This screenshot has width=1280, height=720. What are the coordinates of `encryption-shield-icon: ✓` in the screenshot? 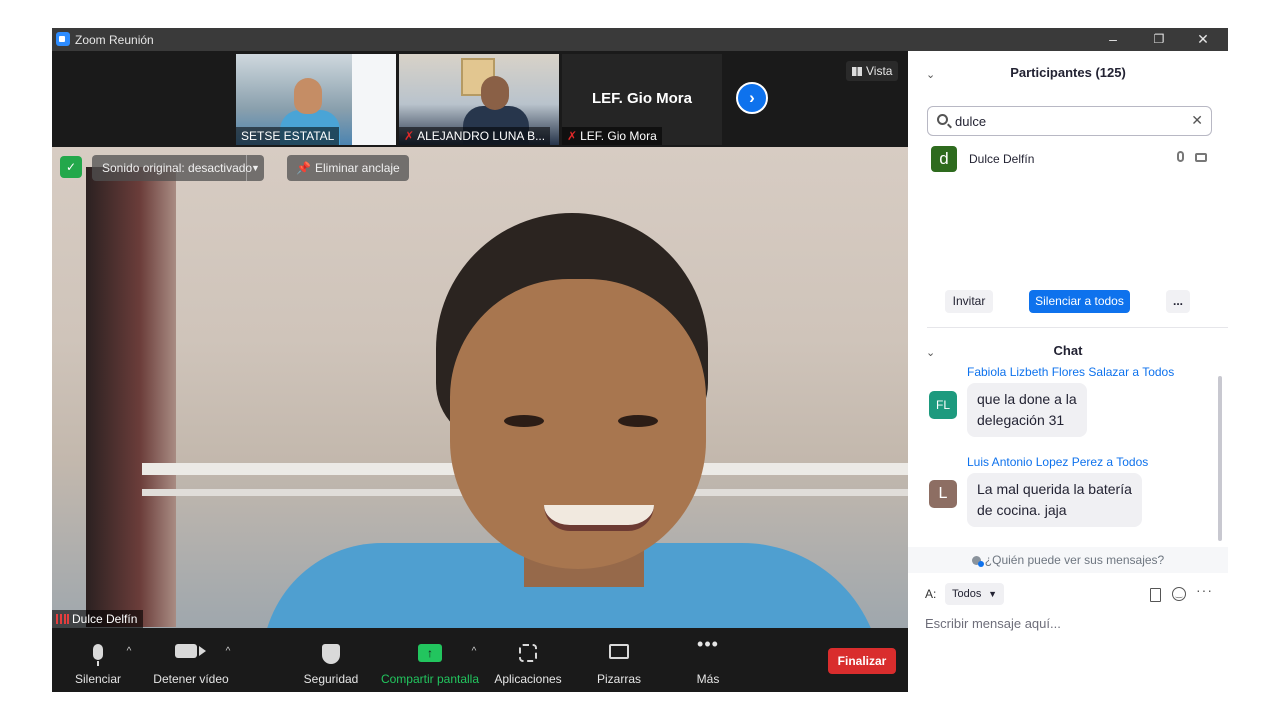 It's located at (71, 167).